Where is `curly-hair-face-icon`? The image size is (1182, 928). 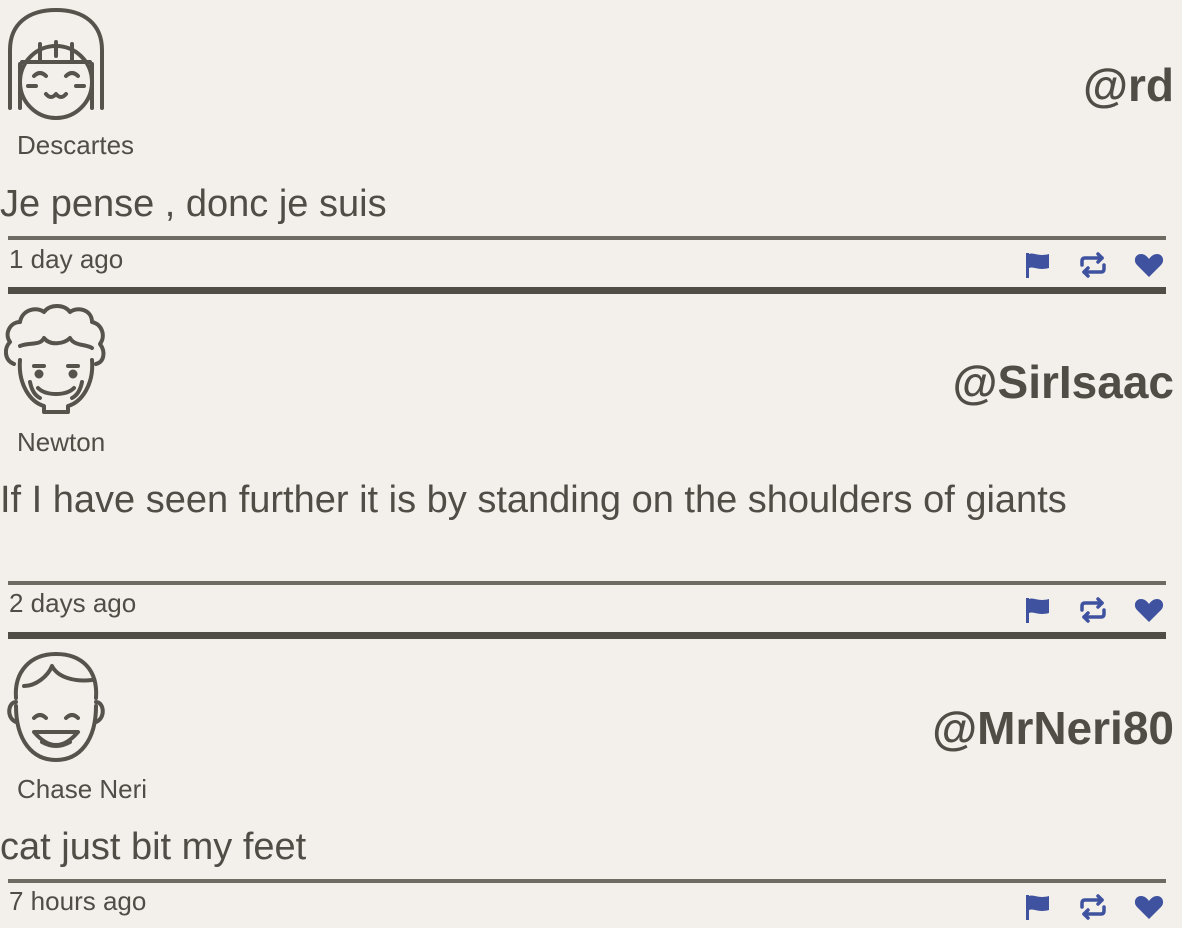 curly-hair-face-icon is located at coordinates (54, 359).